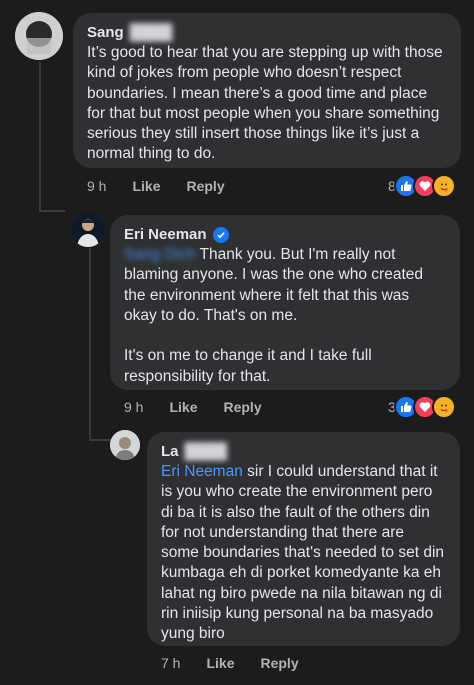 This screenshot has width=474, height=685. I want to click on reply-button-3: Reply, so click(279, 663).